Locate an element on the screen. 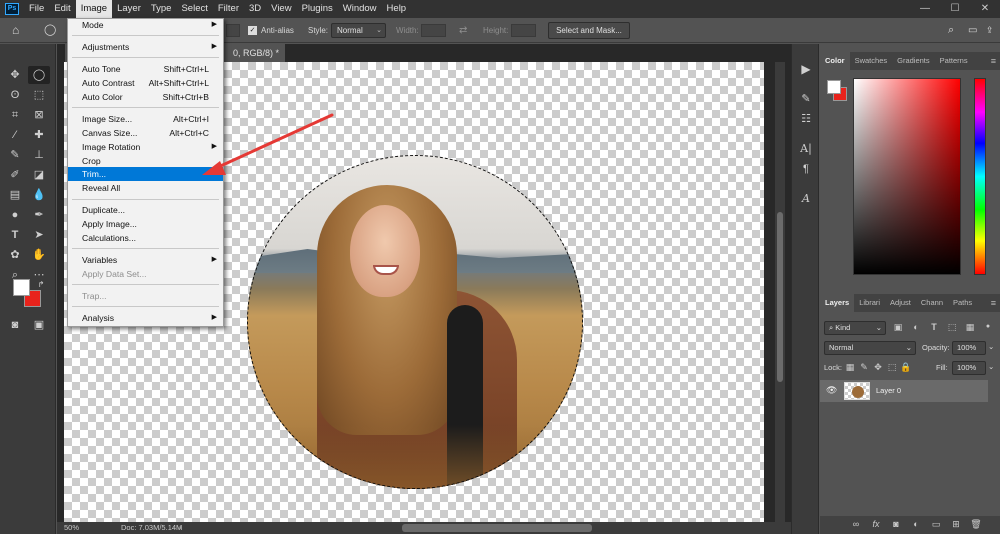 The image size is (1000, 534). tab-libraries: Librari is located at coordinates (869, 303).